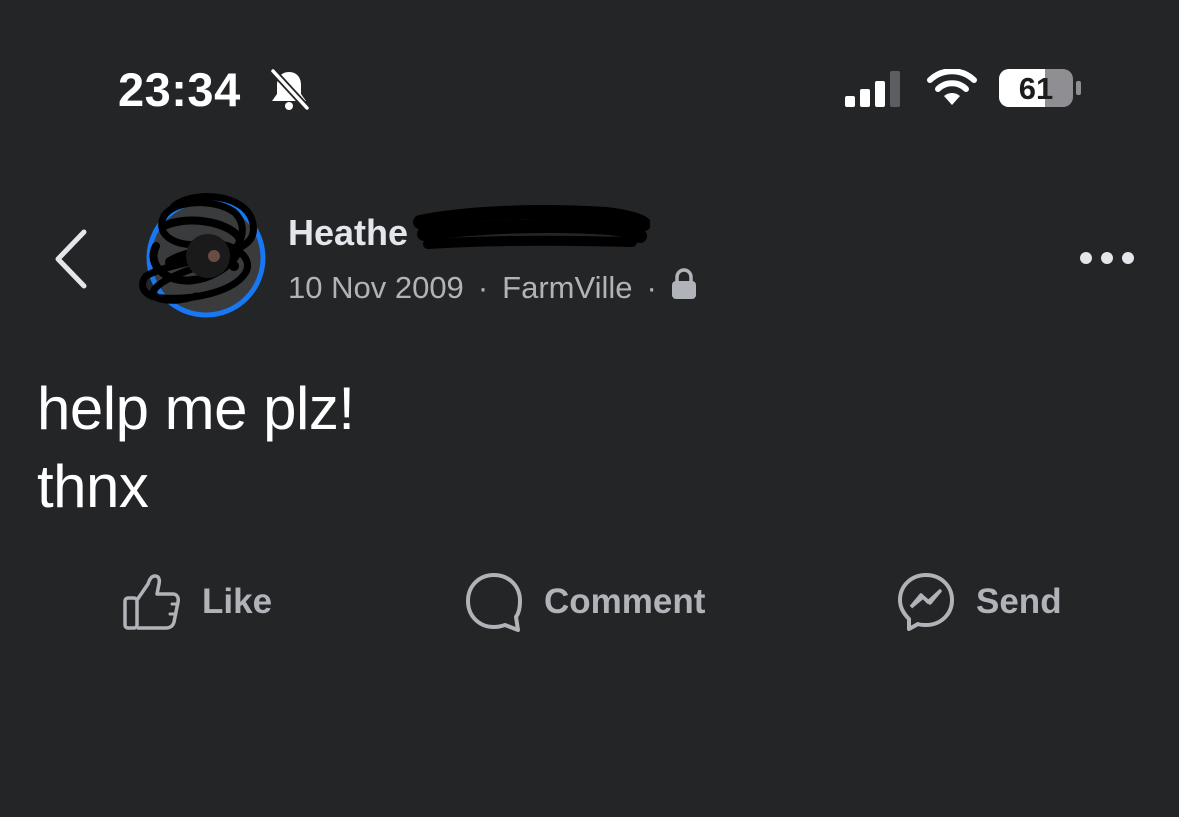 This screenshot has width=1179, height=817. What do you see at coordinates (567, 288) in the screenshot?
I see `post-app: FarmVille` at bounding box center [567, 288].